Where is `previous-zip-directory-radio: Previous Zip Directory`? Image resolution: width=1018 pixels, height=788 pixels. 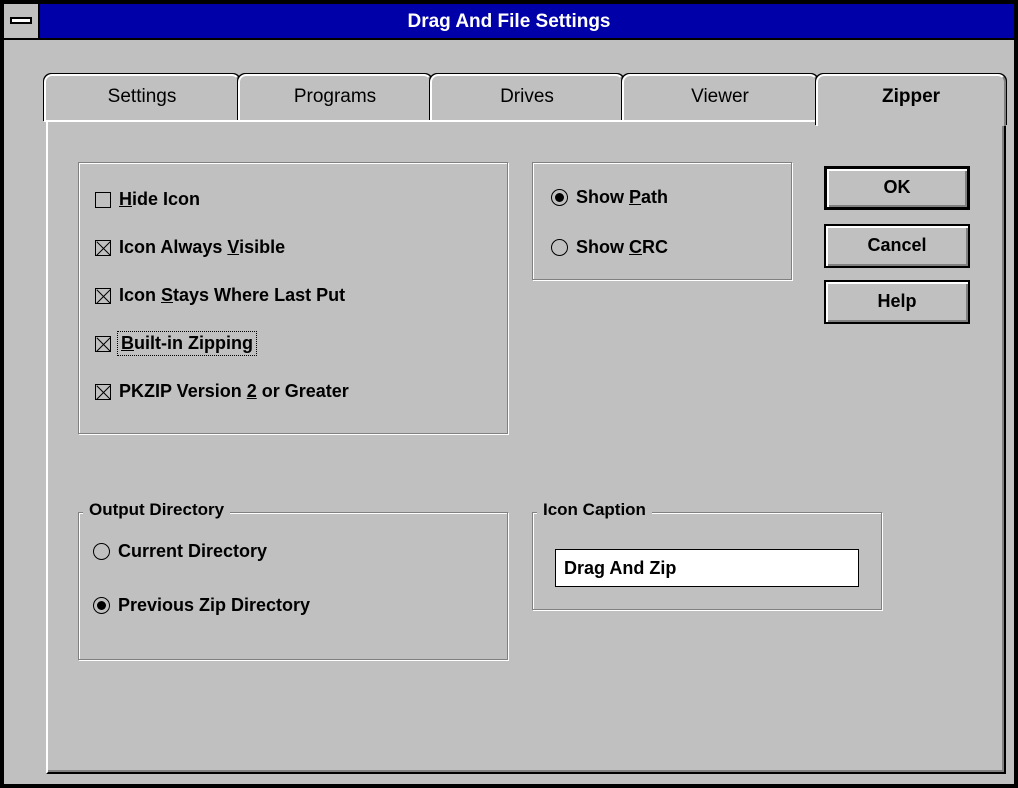
previous-zip-directory-radio: Previous Zip Directory is located at coordinates (201, 605).